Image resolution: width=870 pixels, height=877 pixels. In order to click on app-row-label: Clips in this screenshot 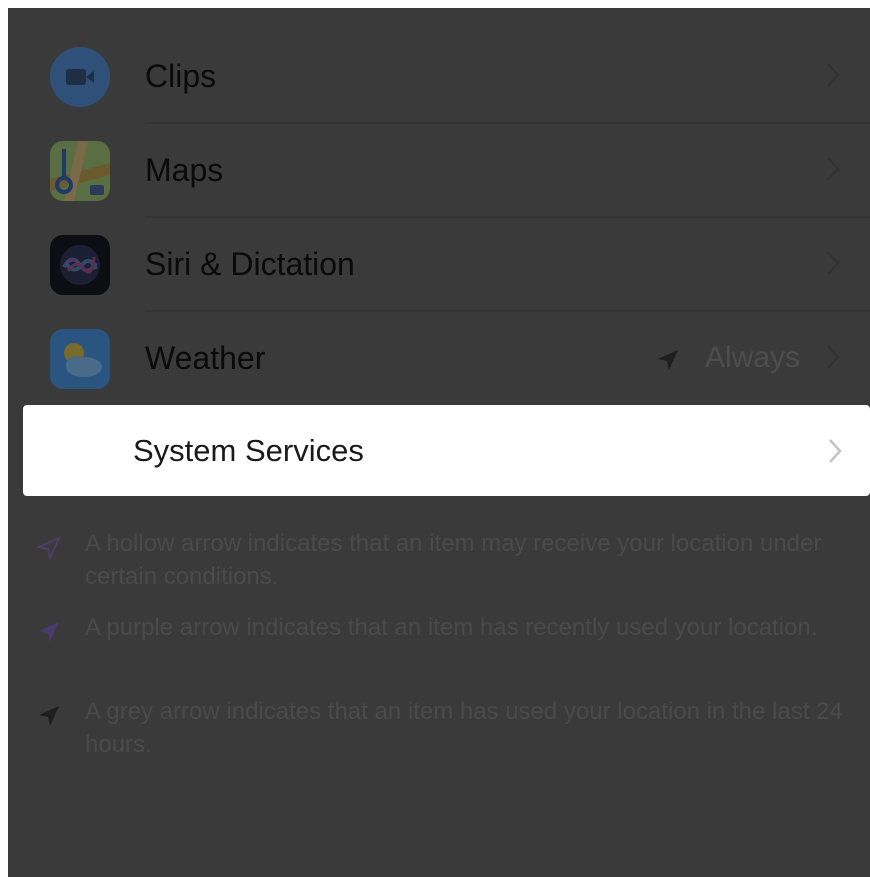, I will do `click(181, 76)`.